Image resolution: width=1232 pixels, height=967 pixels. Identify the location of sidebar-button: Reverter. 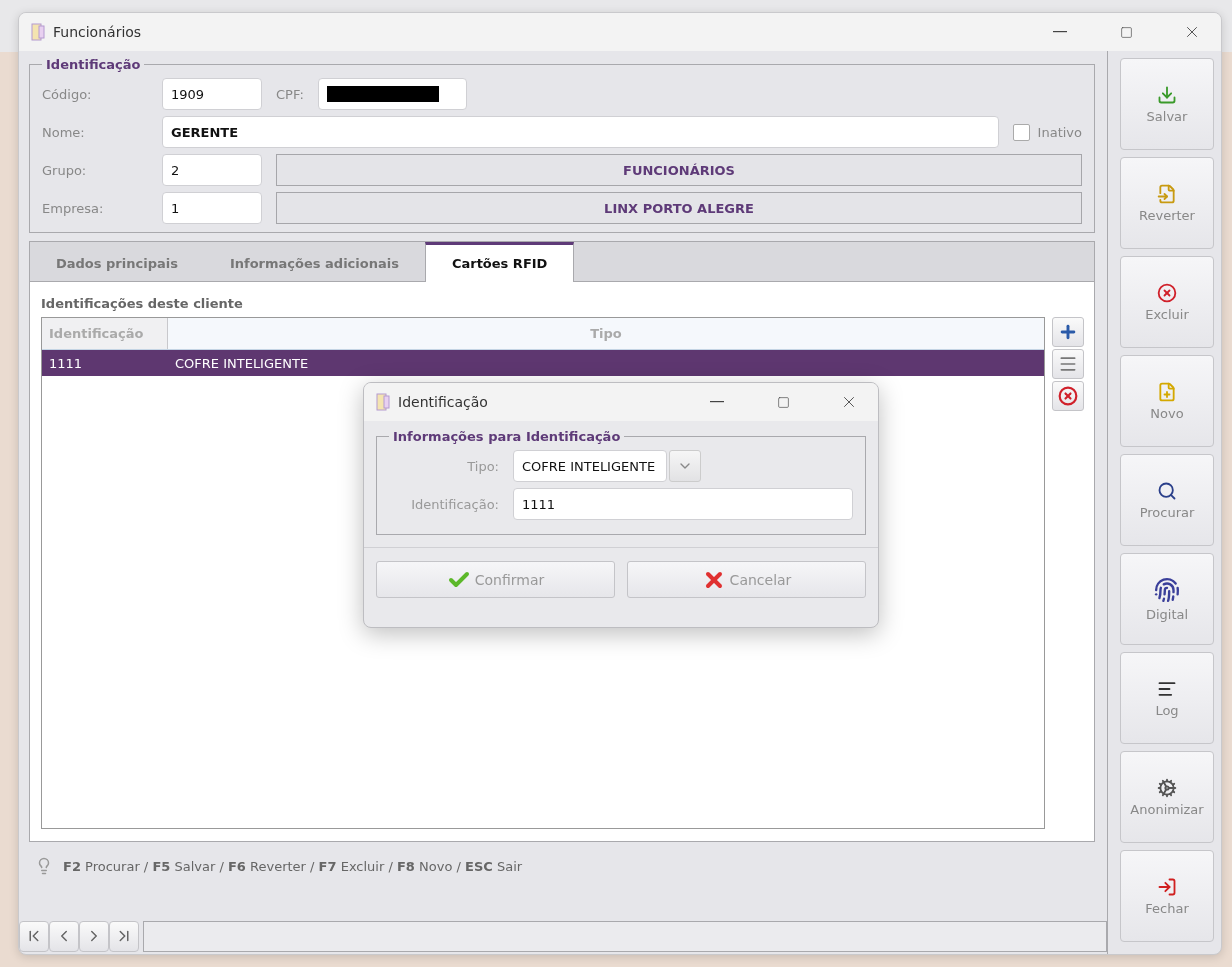
(1167, 203).